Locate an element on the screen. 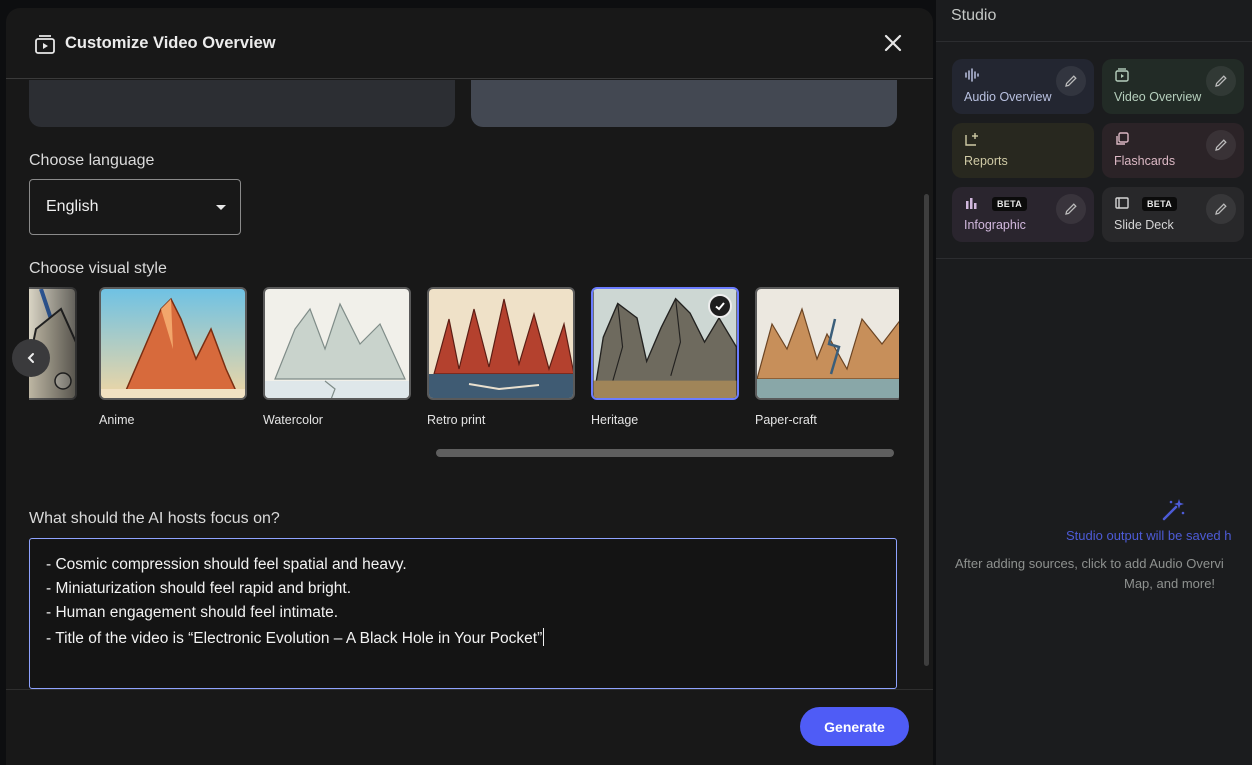 The image size is (1252, 765). style-option-heritage: Heritage is located at coordinates (665, 357).